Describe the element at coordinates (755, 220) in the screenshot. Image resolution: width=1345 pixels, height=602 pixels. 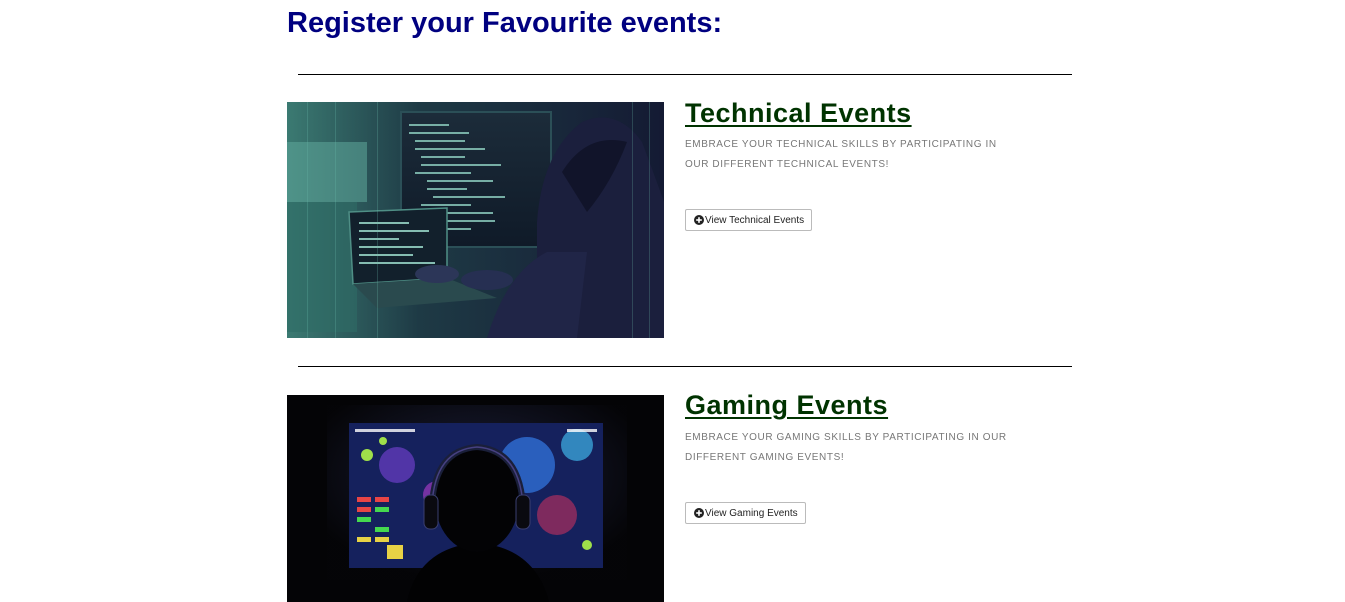
I see `view-technical-events-label: View Technical Events` at that location.